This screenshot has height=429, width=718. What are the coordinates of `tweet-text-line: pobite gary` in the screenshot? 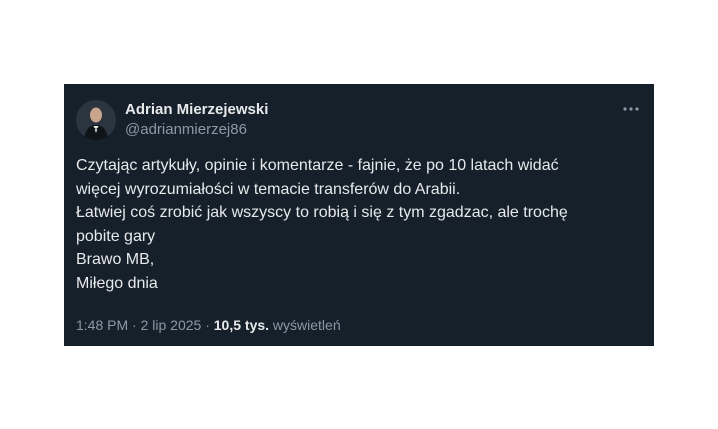 It's located at (116, 236).